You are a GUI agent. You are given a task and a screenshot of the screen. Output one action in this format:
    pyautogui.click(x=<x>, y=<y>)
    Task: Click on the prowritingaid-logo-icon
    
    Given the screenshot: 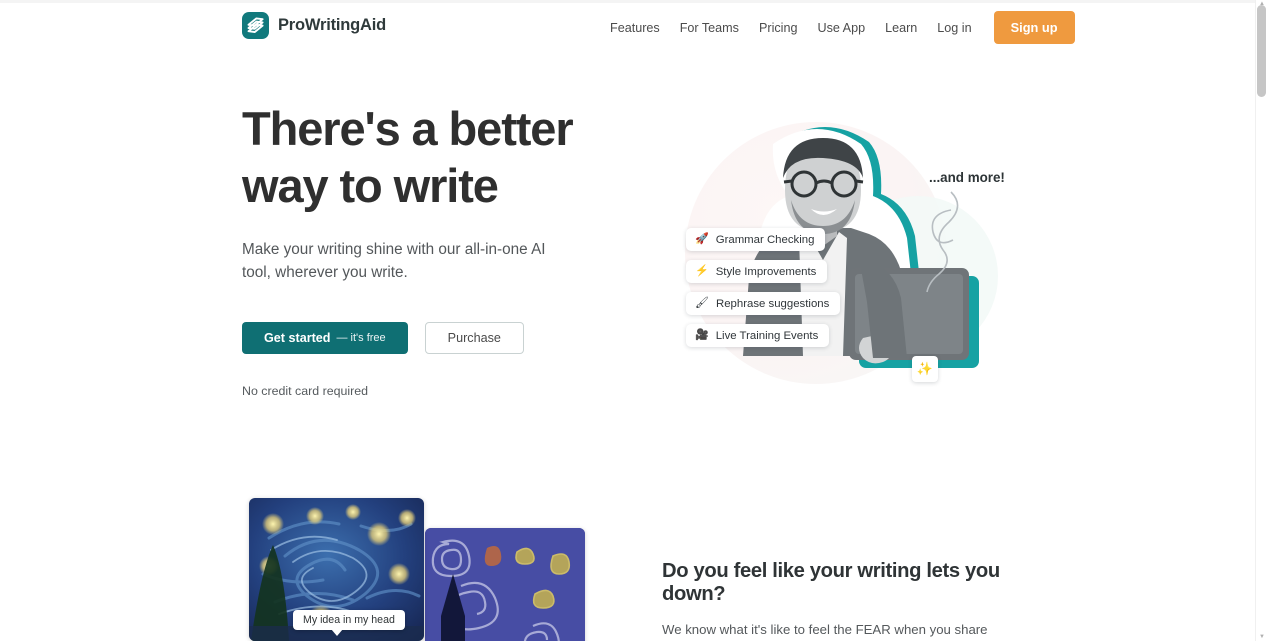 What is the action you would take?
    pyautogui.click(x=255, y=25)
    